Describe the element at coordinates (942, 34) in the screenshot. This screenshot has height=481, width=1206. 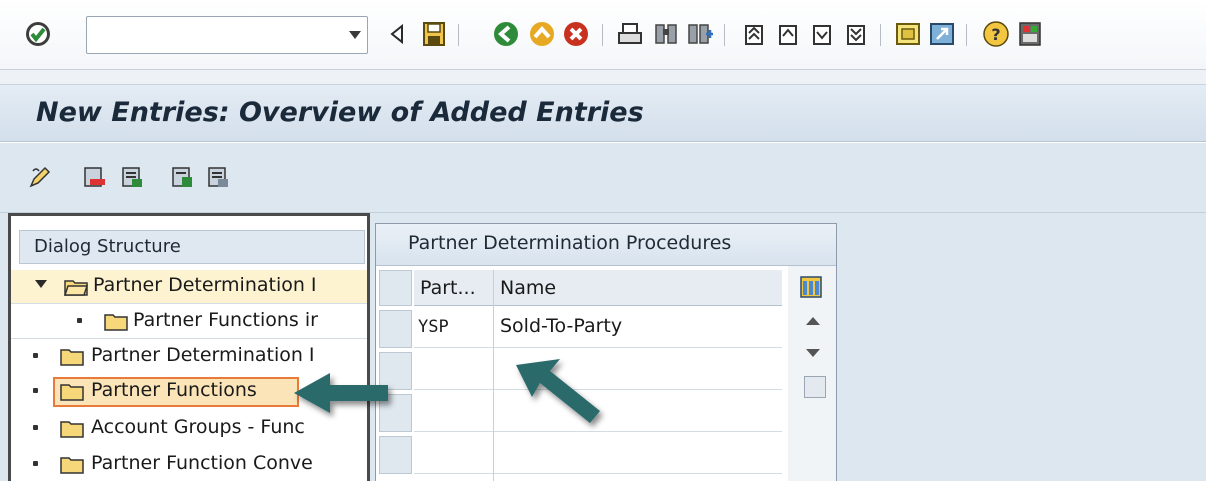
I see `shortcut-icon` at that location.